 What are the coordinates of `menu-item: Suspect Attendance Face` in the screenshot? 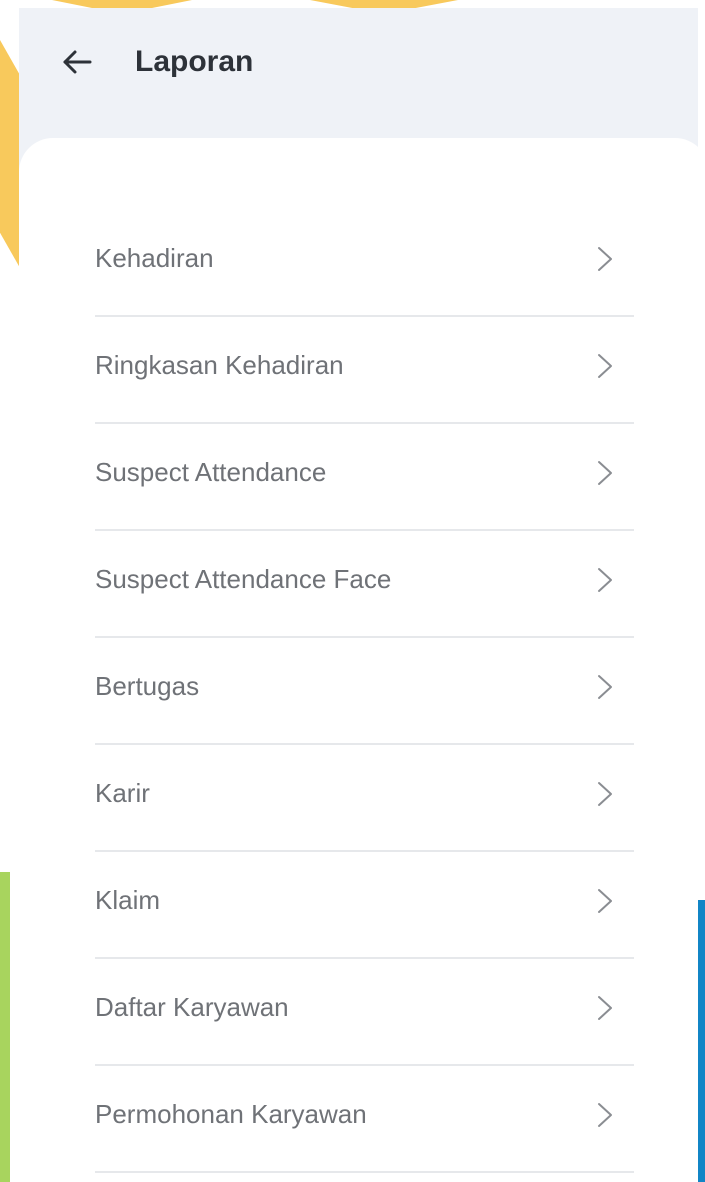 It's located at (364, 584).